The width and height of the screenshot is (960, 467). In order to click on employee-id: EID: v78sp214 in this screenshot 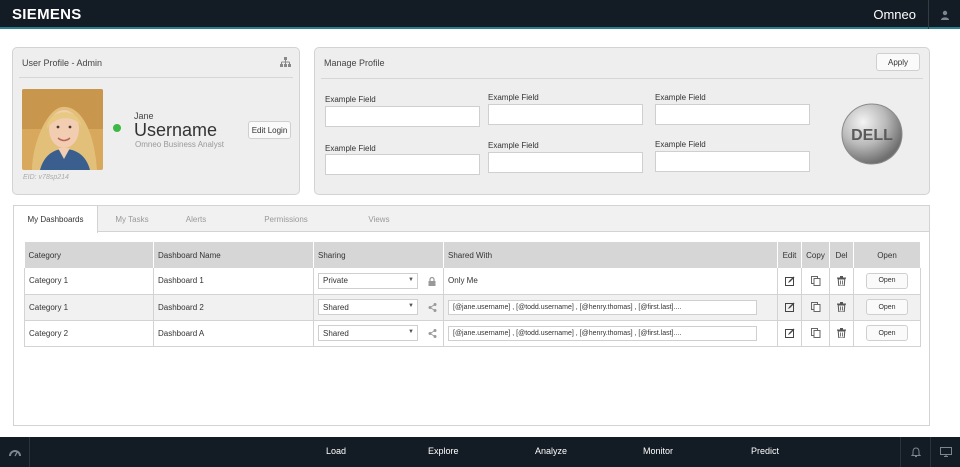, I will do `click(46, 177)`.